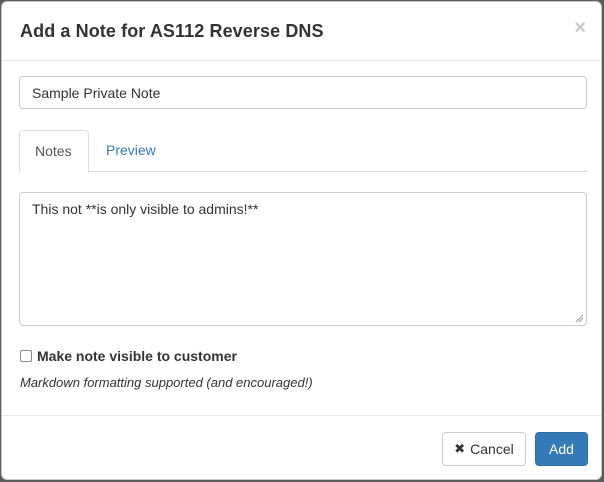 This screenshot has width=604, height=482. What do you see at coordinates (579, 318) in the screenshot?
I see `resize-grip-icon` at bounding box center [579, 318].